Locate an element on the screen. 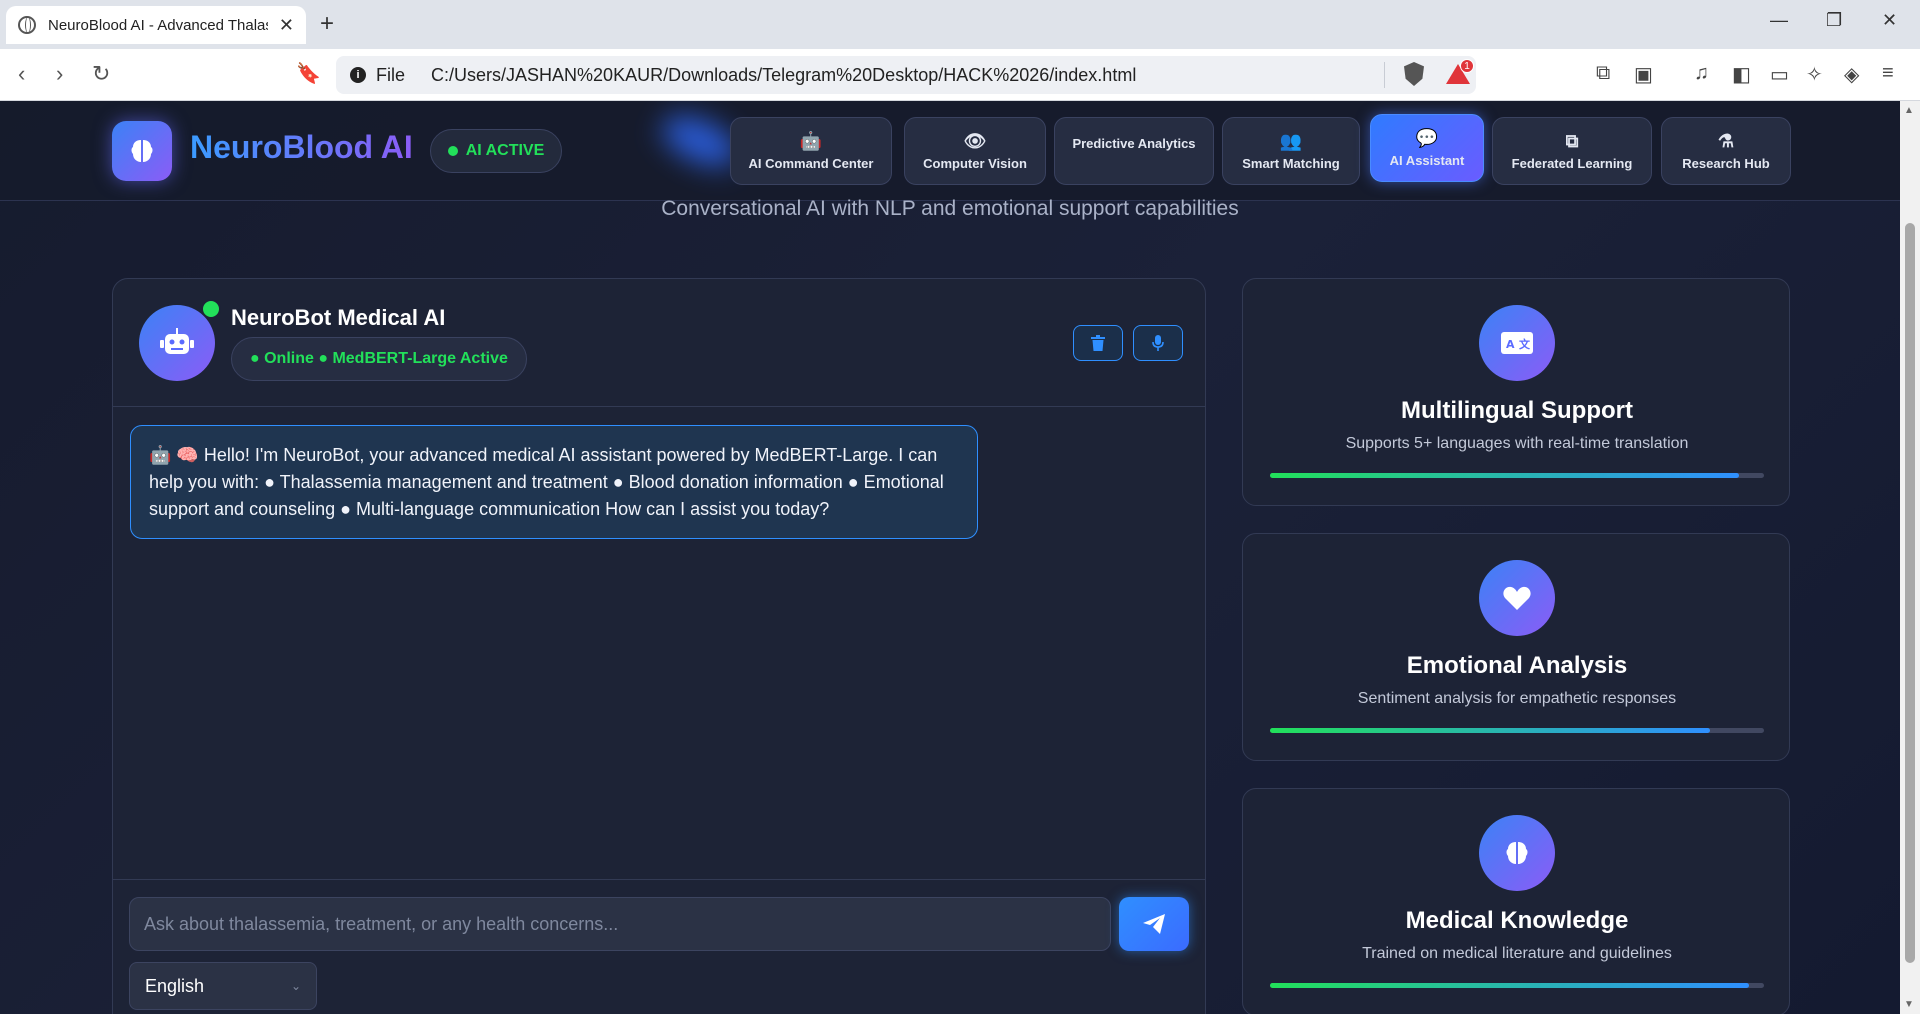 The height and width of the screenshot is (1014, 1920). menu-icon: ≡ is located at coordinates (1888, 73).